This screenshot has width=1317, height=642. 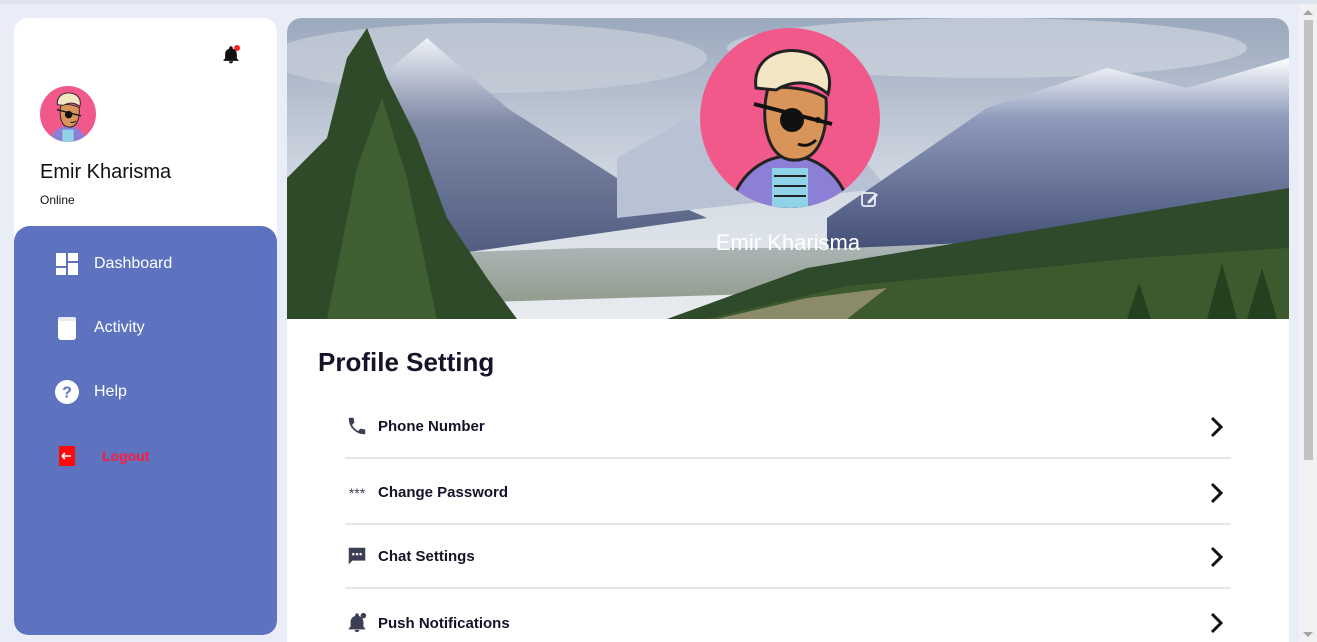 What do you see at coordinates (90, 392) in the screenshot?
I see `sidebar-item-help: ? Help` at bounding box center [90, 392].